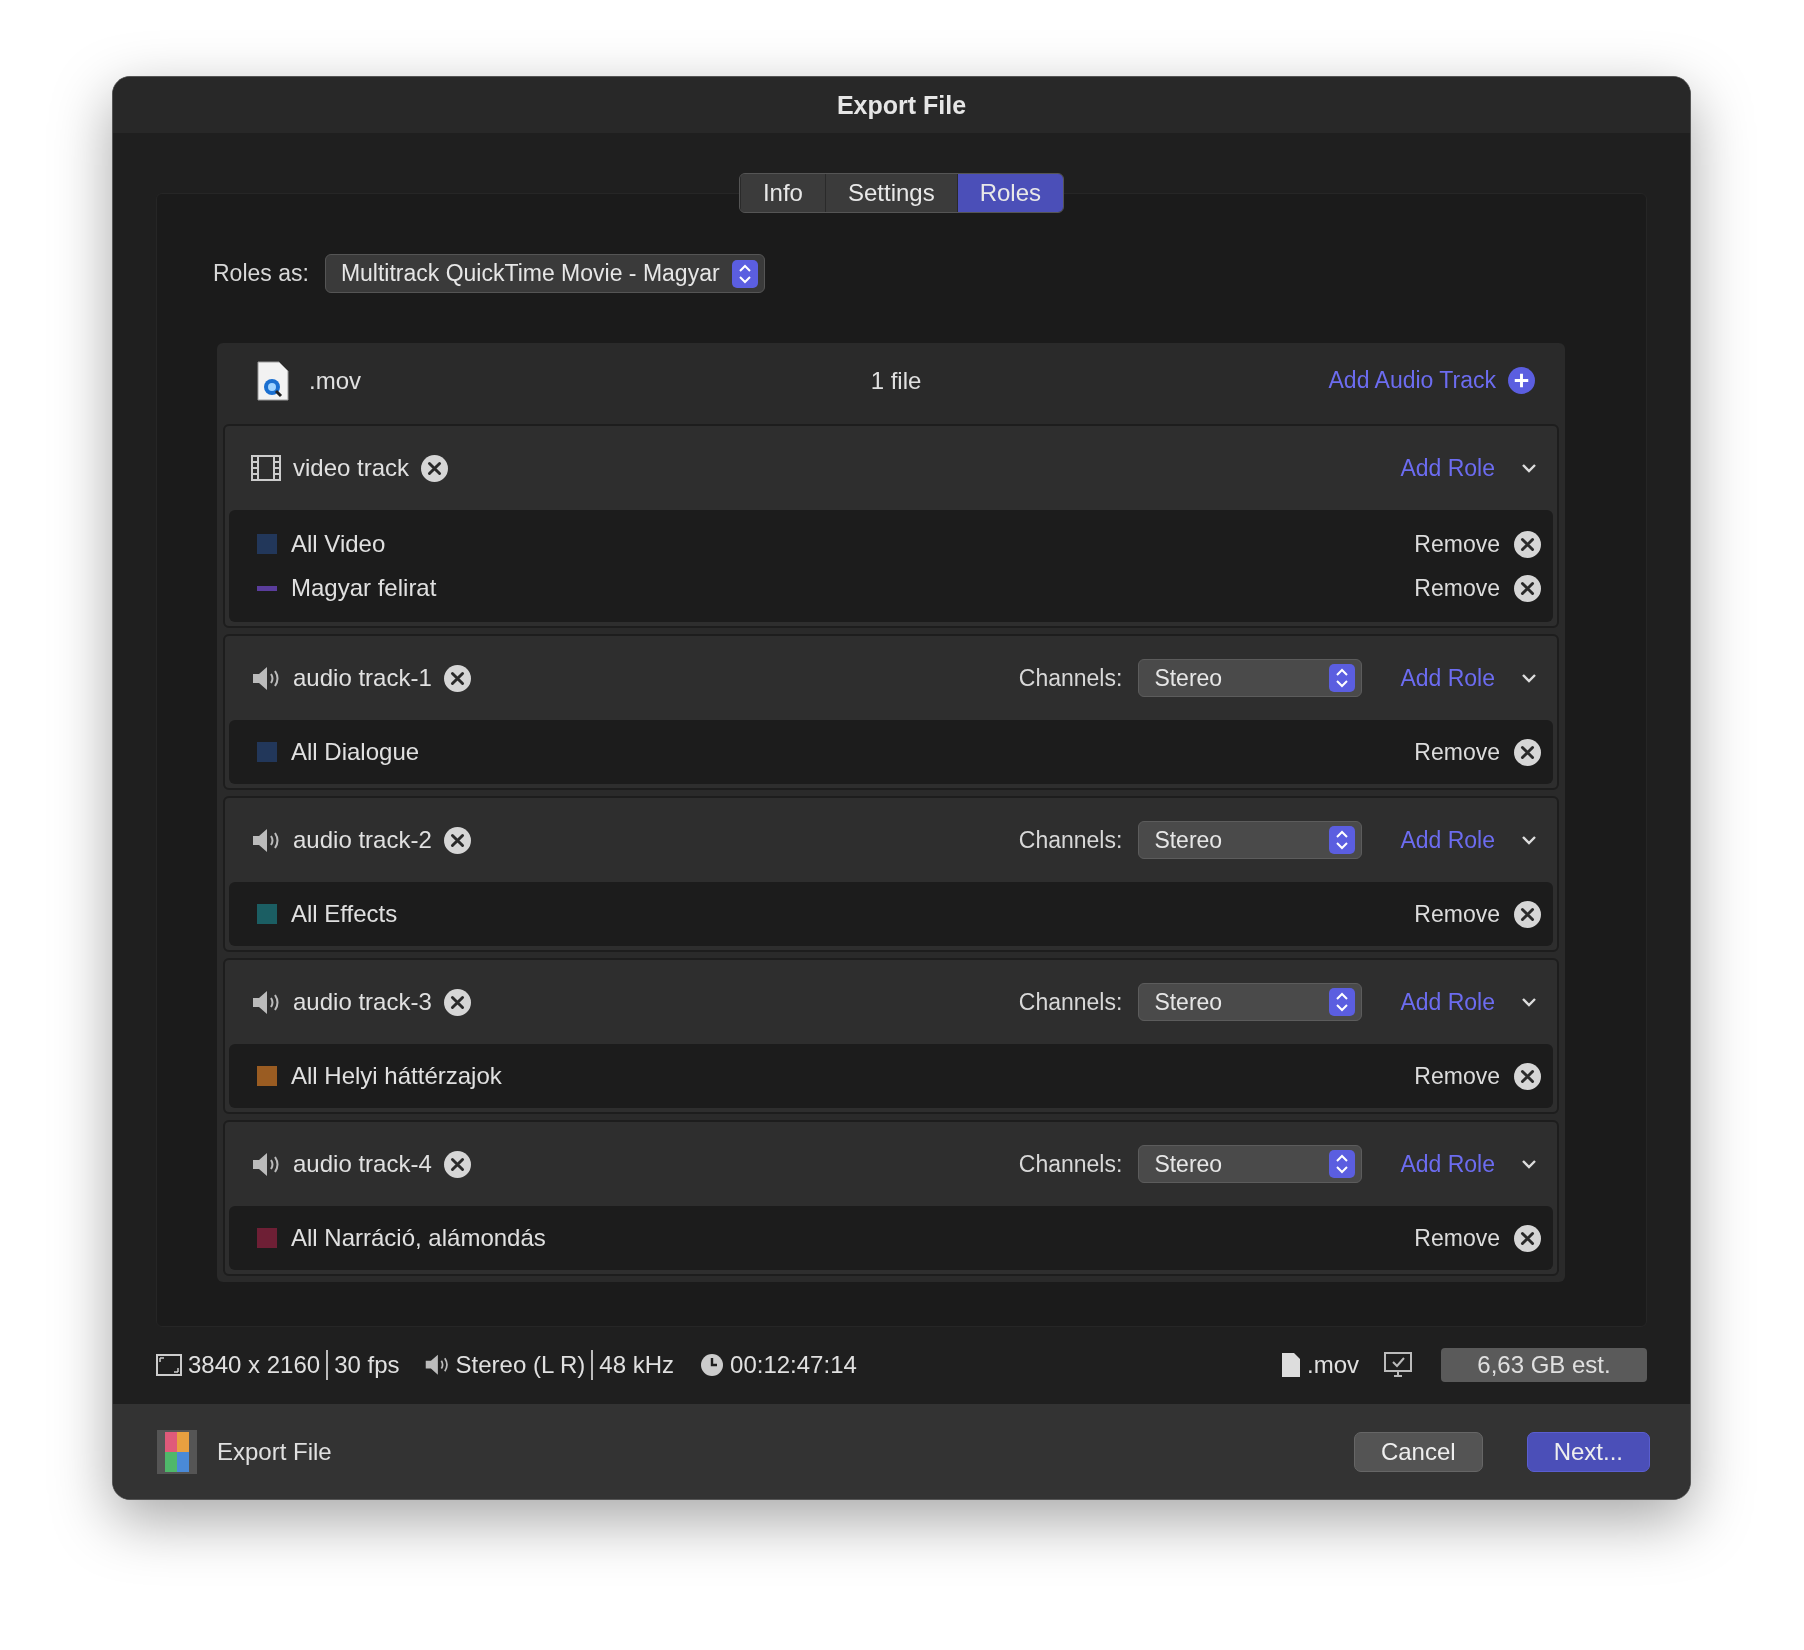 This screenshot has width=1804, height=1650. What do you see at coordinates (1521, 380) in the screenshot?
I see `add-icon` at bounding box center [1521, 380].